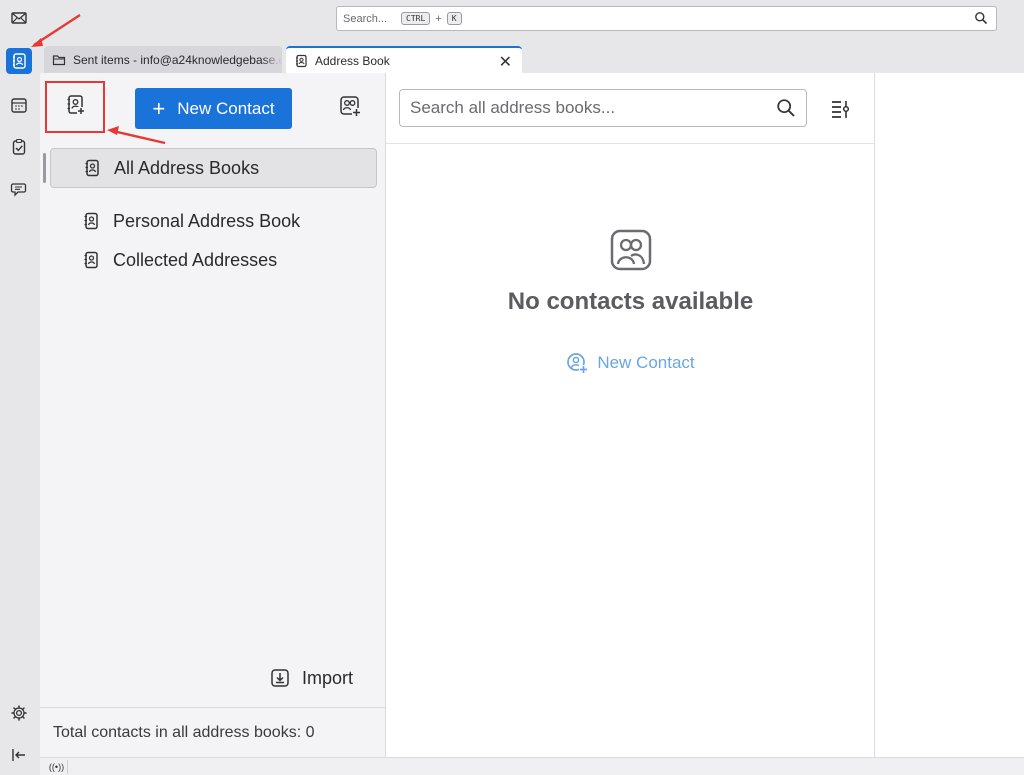 Image resolution: width=1024 pixels, height=775 pixels. I want to click on import-button: Import, so click(311, 678).